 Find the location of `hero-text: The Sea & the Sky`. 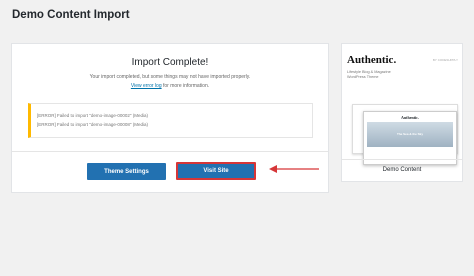

hero-text: The Sea & the Sky is located at coordinates (409, 134).